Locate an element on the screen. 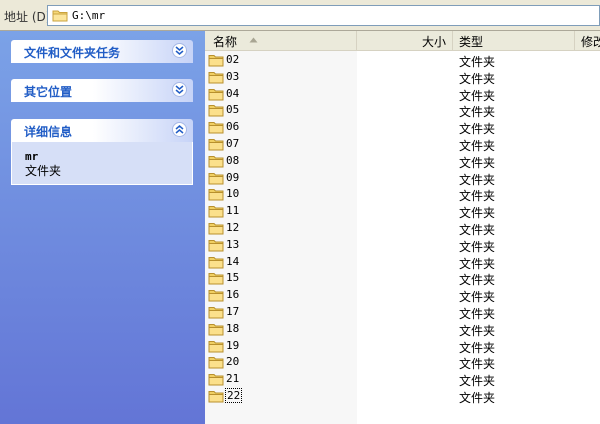 This screenshot has width=600, height=424. file-name: 19 is located at coordinates (232, 345).